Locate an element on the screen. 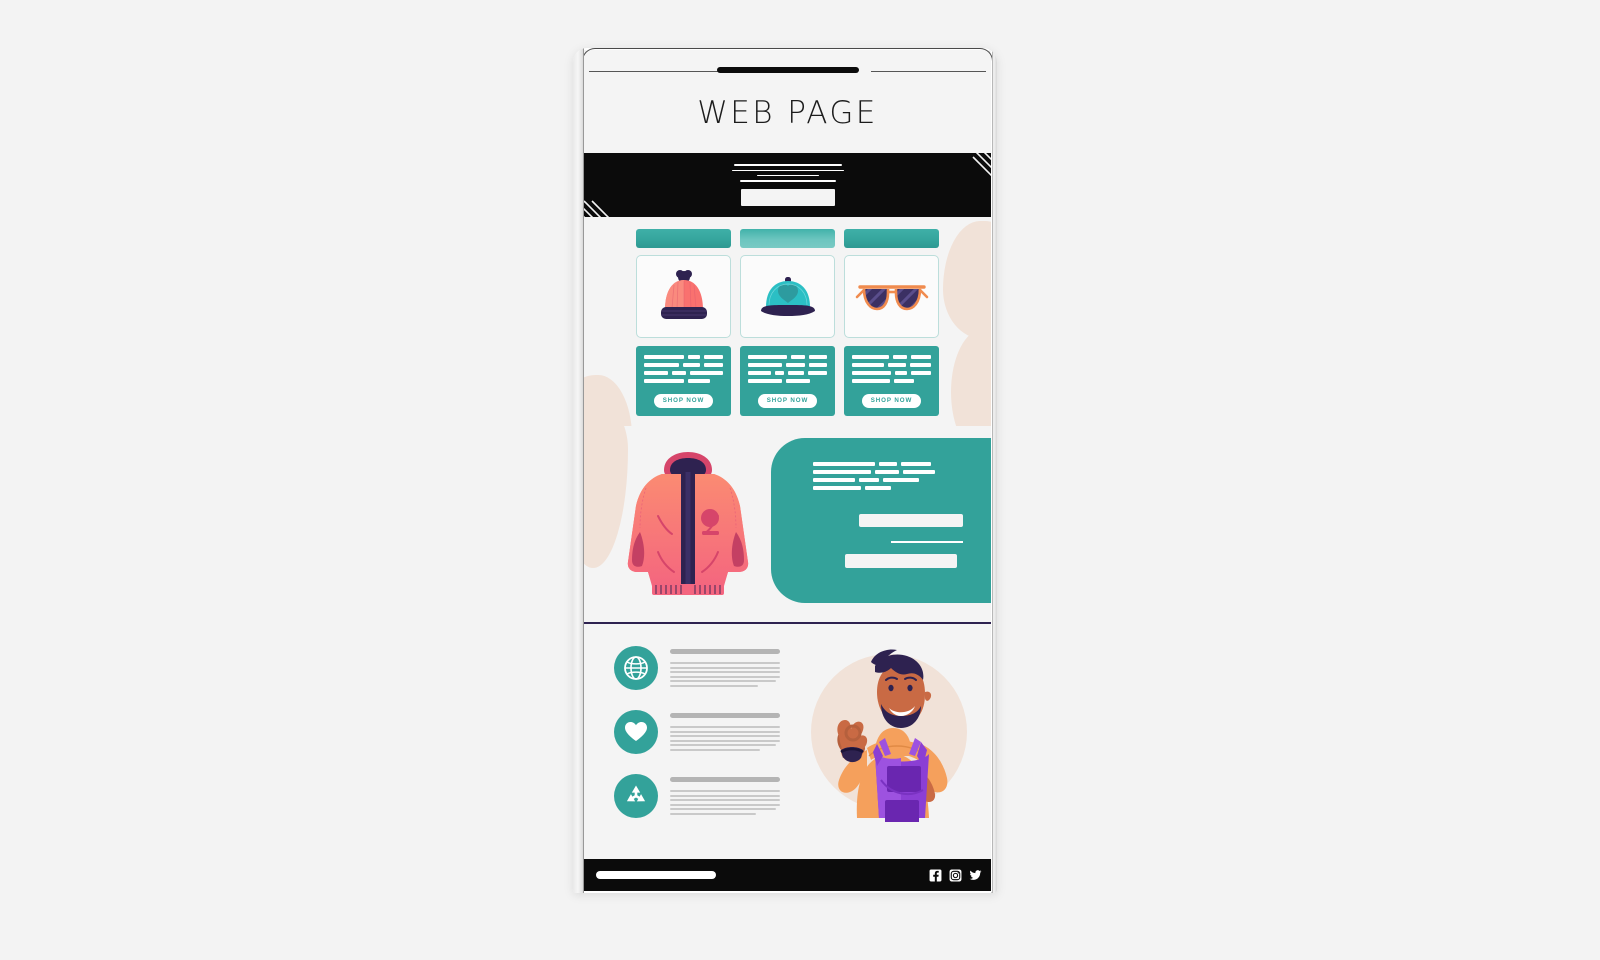  product-card-sunglasses: SHOP NOW is located at coordinates (891, 323).